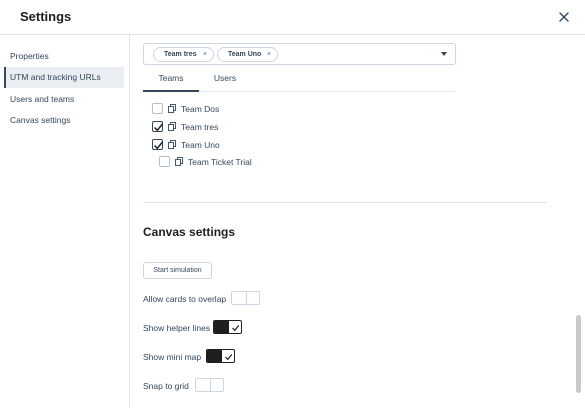 The image size is (585, 408). I want to click on selected-team-tag: Team tres ×, so click(183, 54).